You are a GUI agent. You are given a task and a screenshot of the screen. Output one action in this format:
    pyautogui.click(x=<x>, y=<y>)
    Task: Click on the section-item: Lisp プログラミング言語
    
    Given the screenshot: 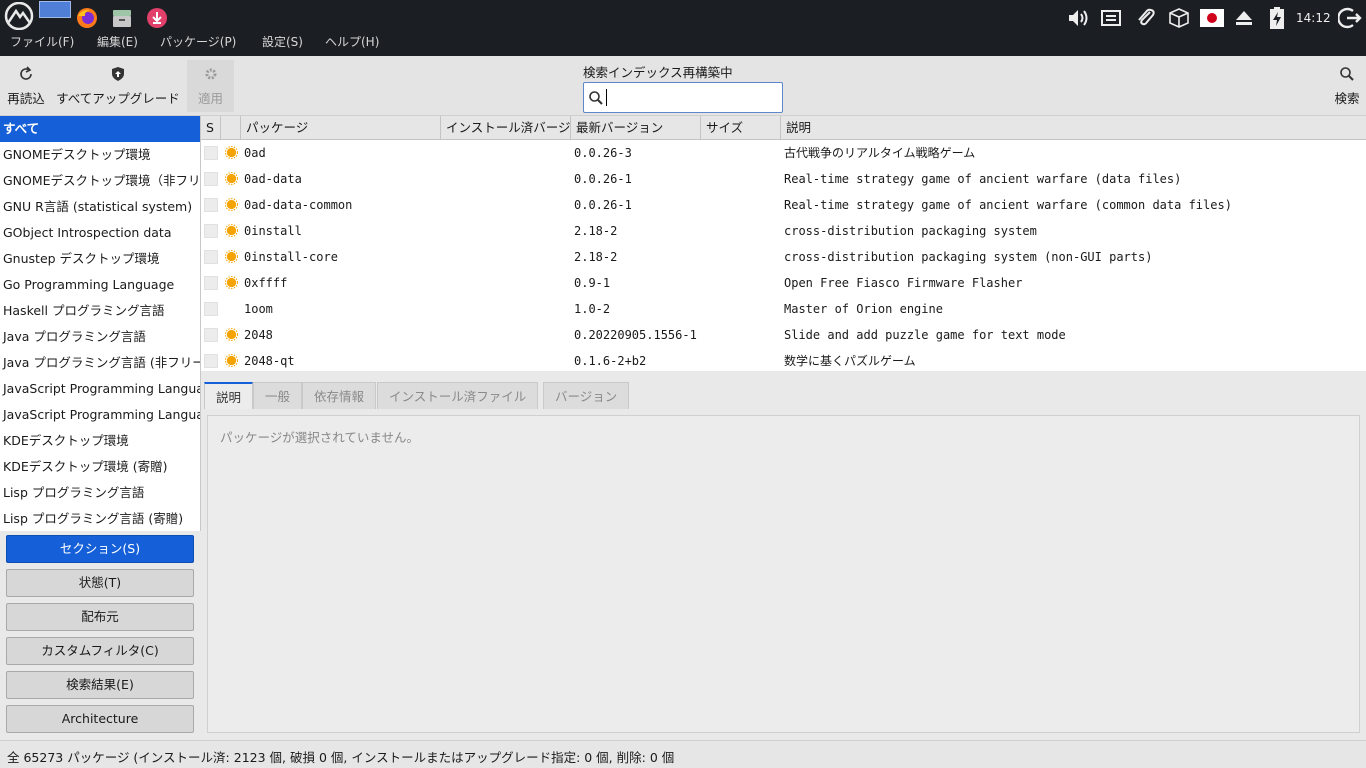 What is the action you would take?
    pyautogui.click(x=100, y=493)
    